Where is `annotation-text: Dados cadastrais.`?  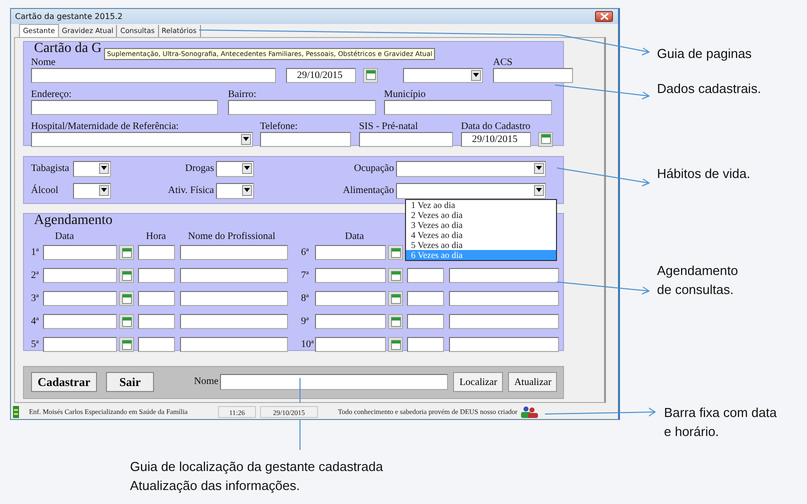
annotation-text: Dados cadastrais. is located at coordinates (709, 89).